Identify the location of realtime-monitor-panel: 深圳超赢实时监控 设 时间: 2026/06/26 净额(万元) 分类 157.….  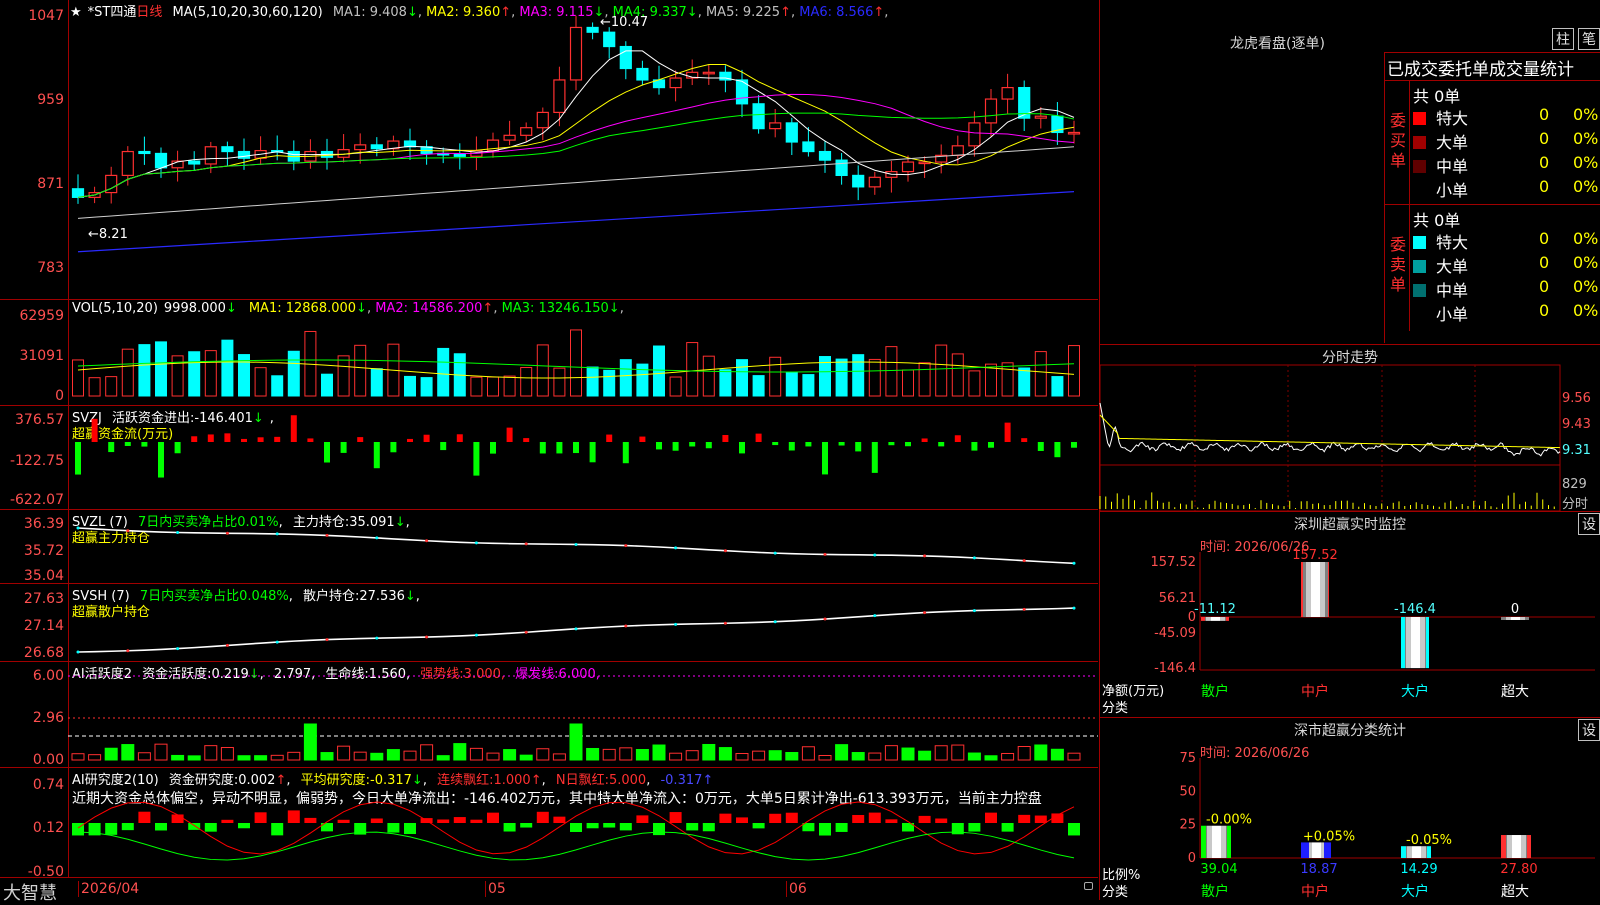
(1349, 615).